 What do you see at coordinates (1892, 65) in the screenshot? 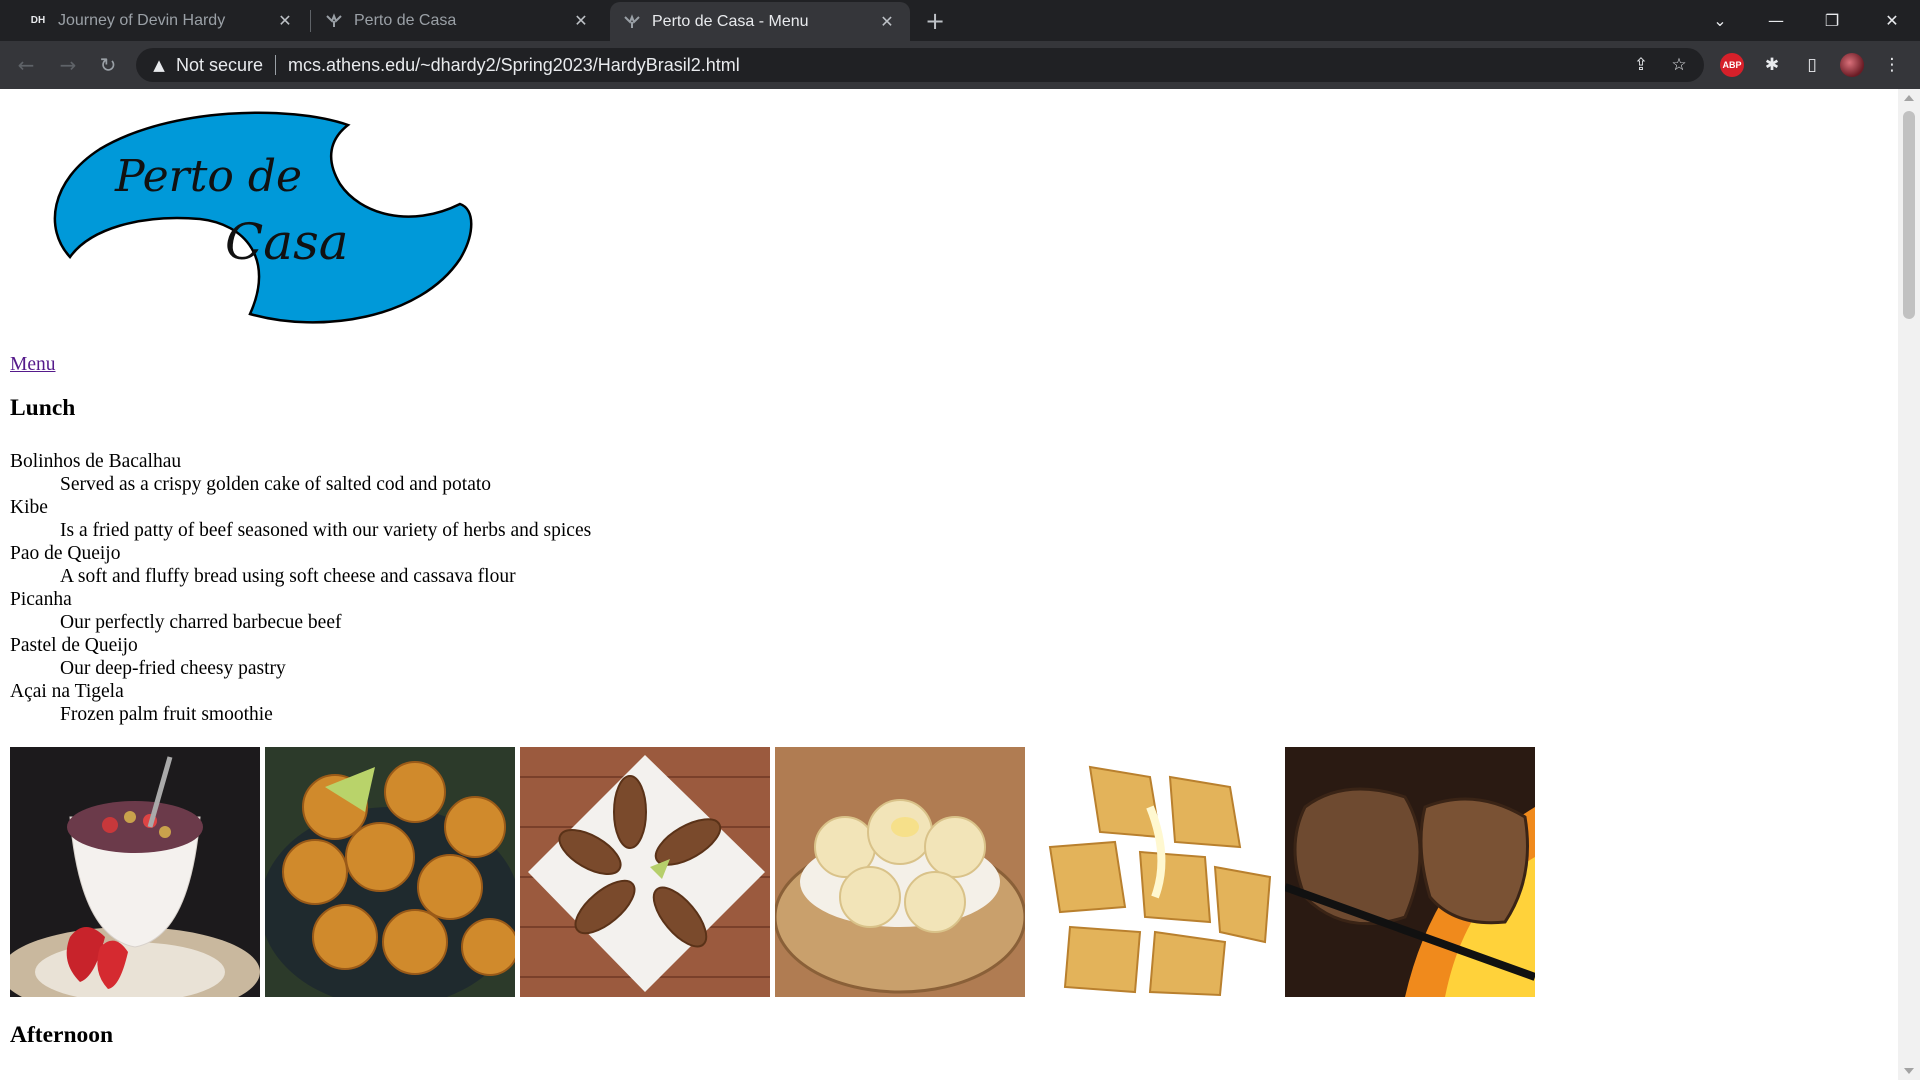
I see `more-menu-icon: ⋮` at bounding box center [1892, 65].